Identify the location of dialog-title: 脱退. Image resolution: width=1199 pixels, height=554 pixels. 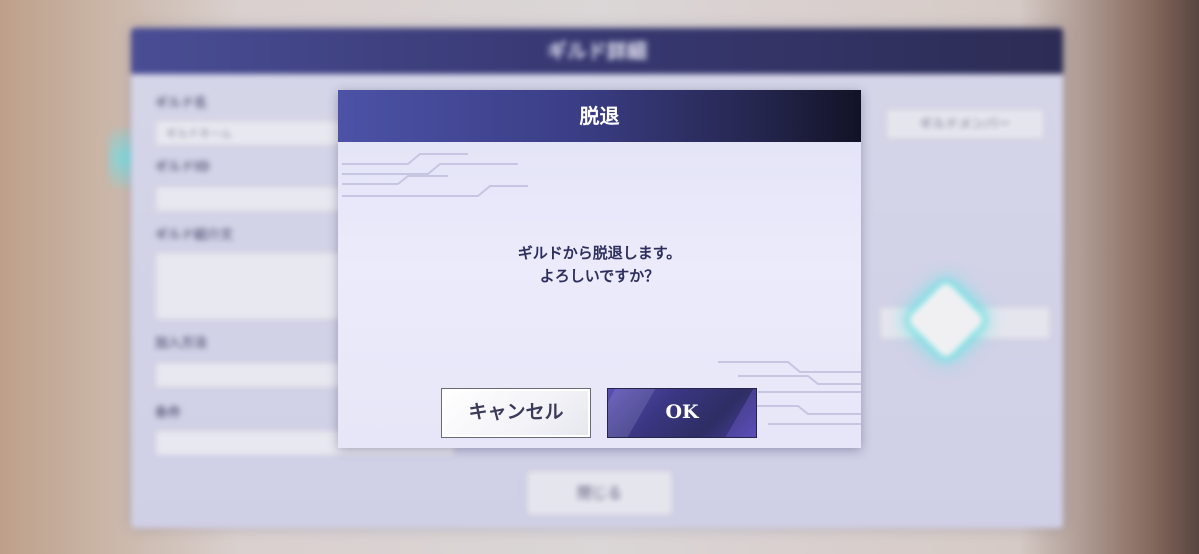
(599, 116).